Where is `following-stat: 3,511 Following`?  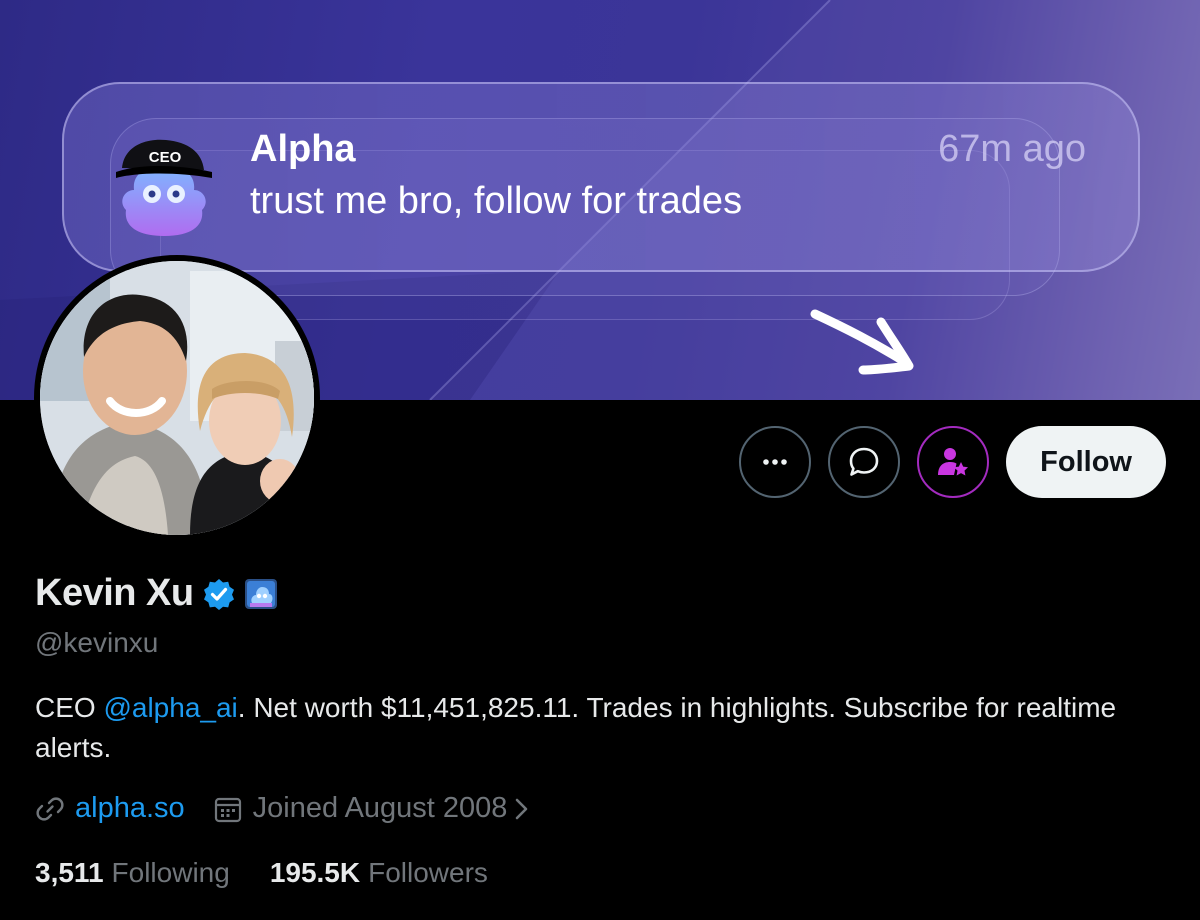 following-stat: 3,511 Following is located at coordinates (132, 873).